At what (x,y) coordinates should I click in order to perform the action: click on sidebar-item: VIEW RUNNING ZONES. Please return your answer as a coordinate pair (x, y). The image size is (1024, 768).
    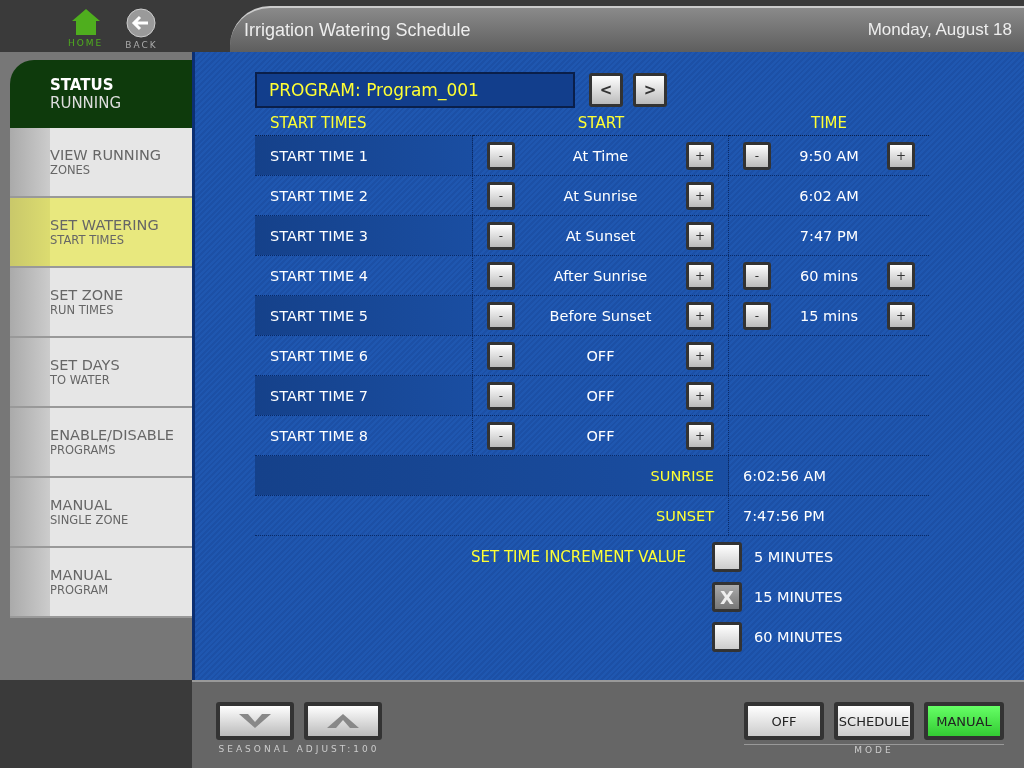
    Looking at the image, I should click on (101, 163).